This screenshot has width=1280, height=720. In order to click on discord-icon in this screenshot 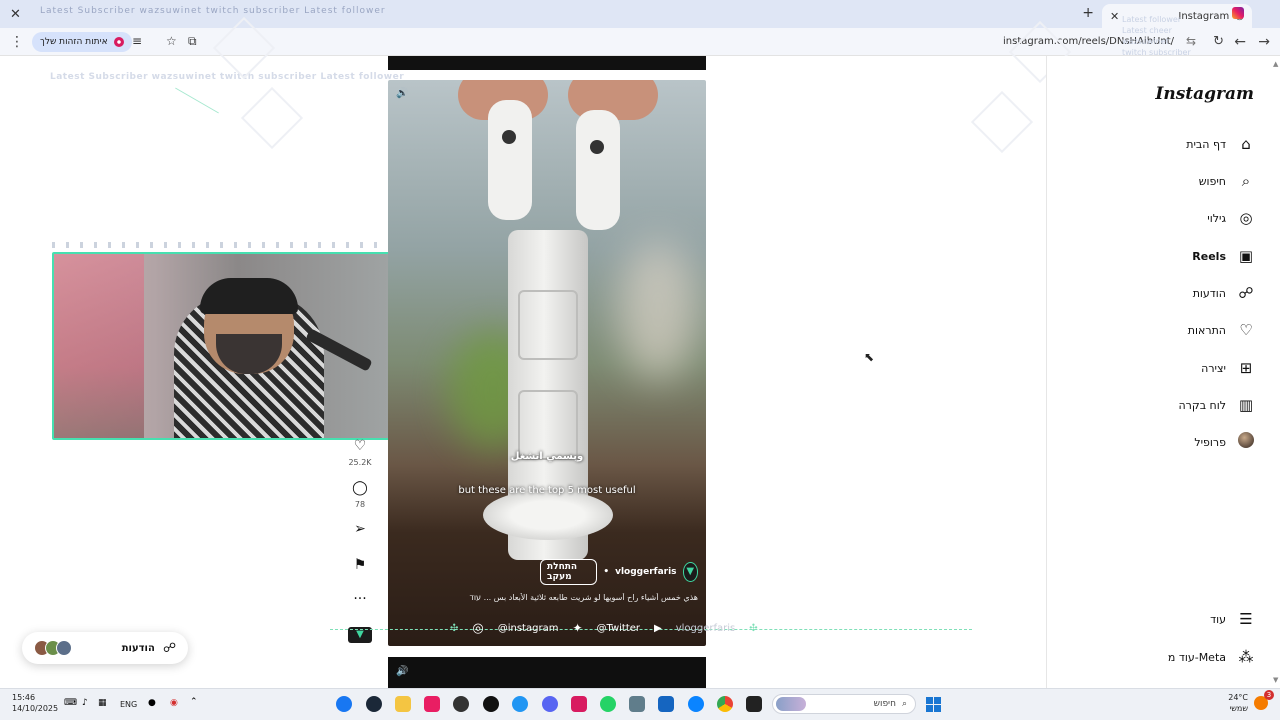, I will do `click(550, 704)`.